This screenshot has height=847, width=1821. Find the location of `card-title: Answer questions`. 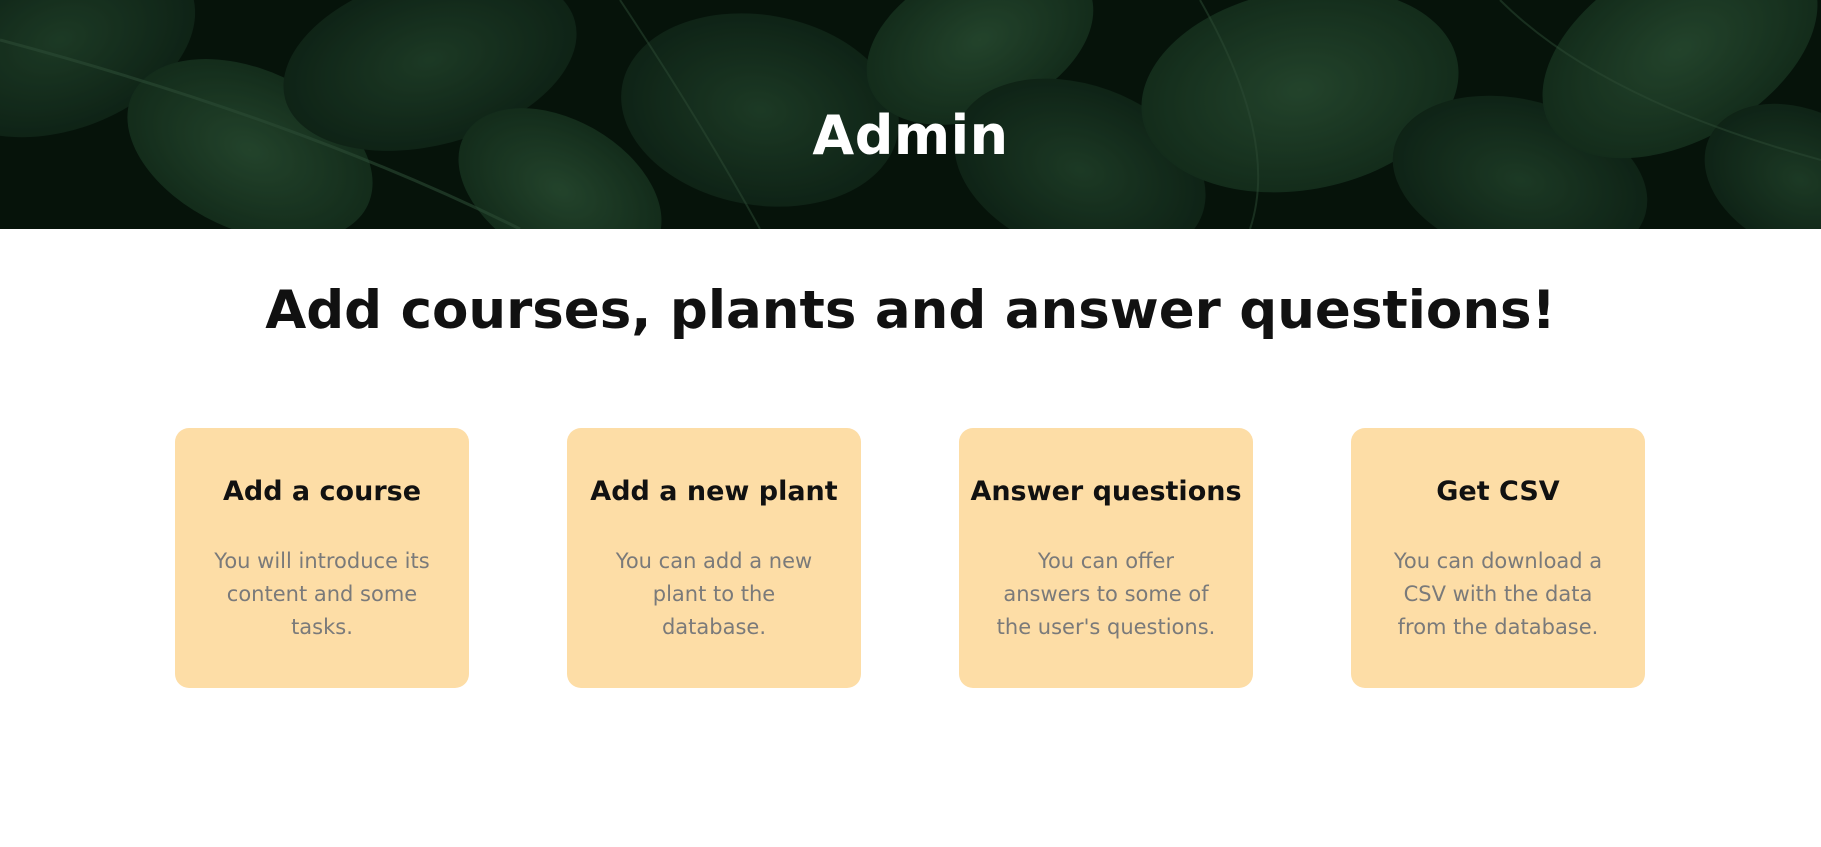

card-title: Answer questions is located at coordinates (1106, 491).